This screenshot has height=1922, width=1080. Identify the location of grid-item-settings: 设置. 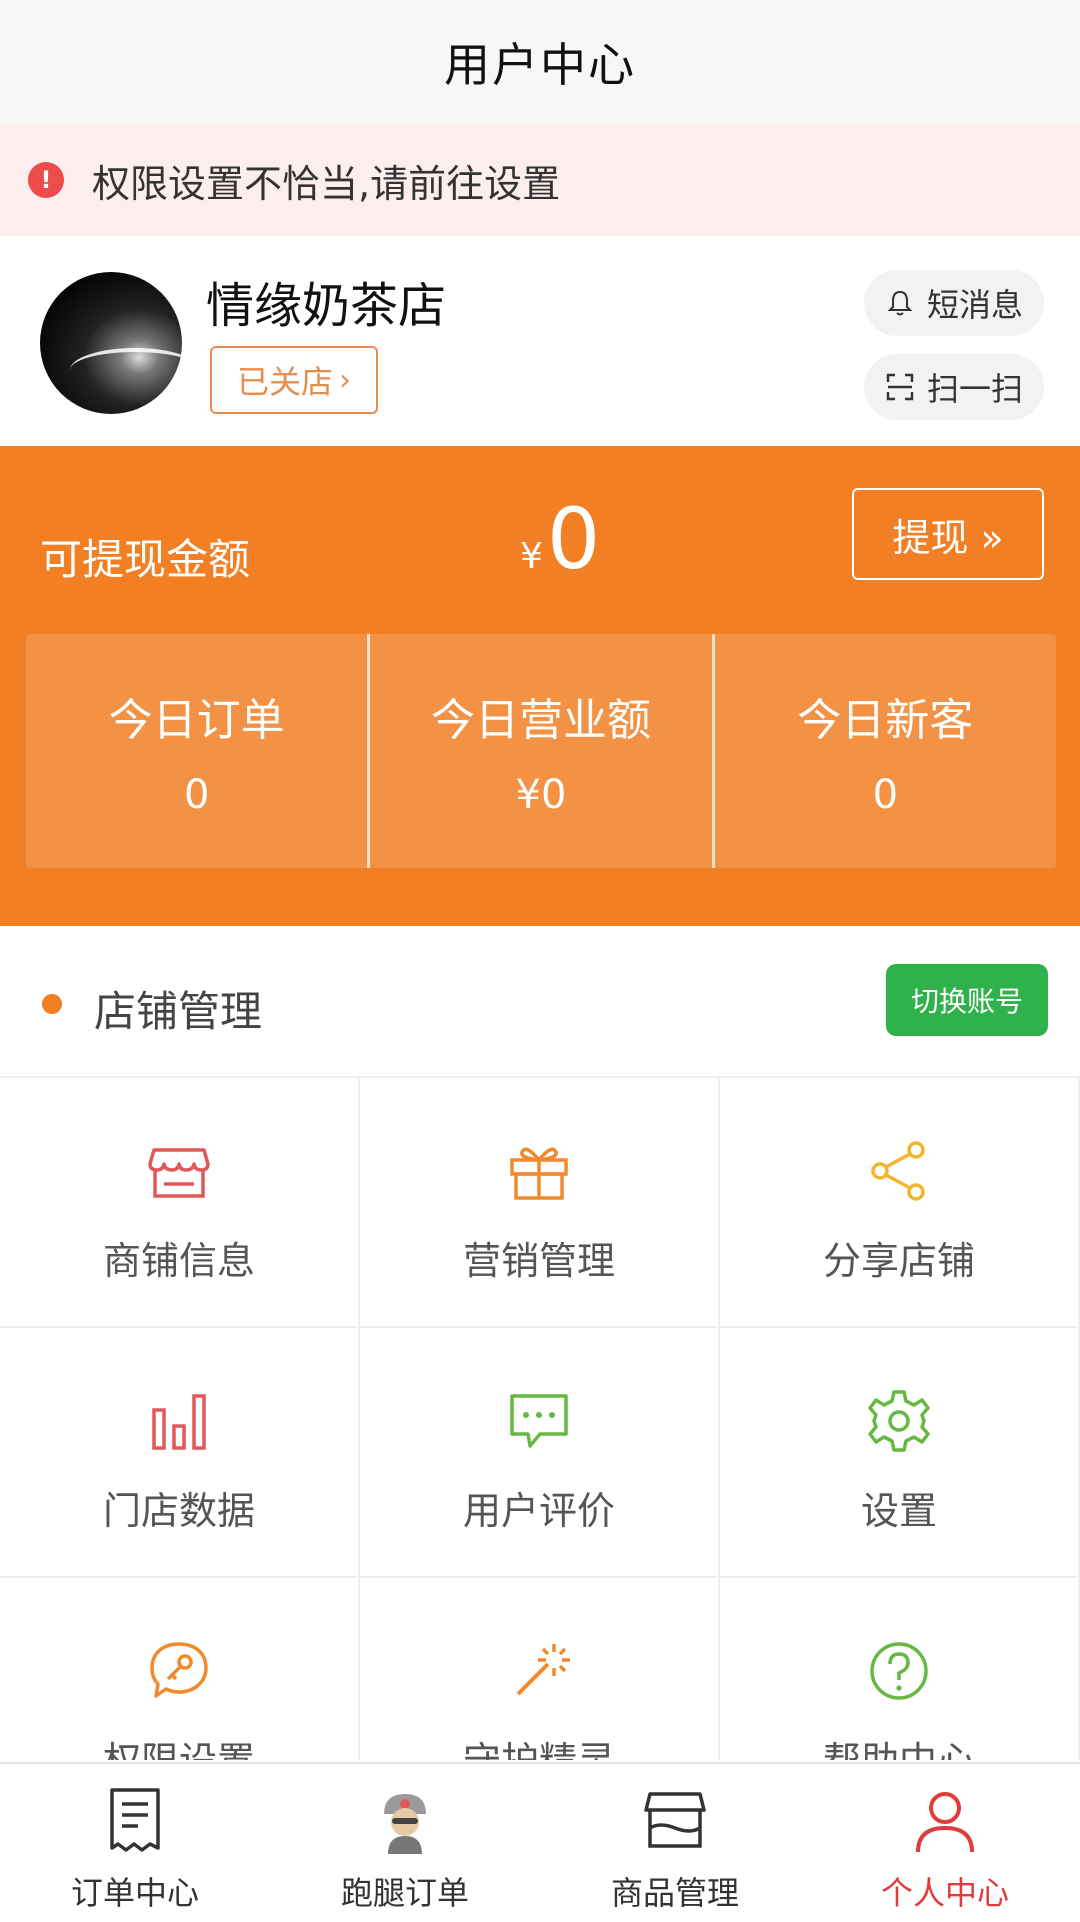
(900, 1453).